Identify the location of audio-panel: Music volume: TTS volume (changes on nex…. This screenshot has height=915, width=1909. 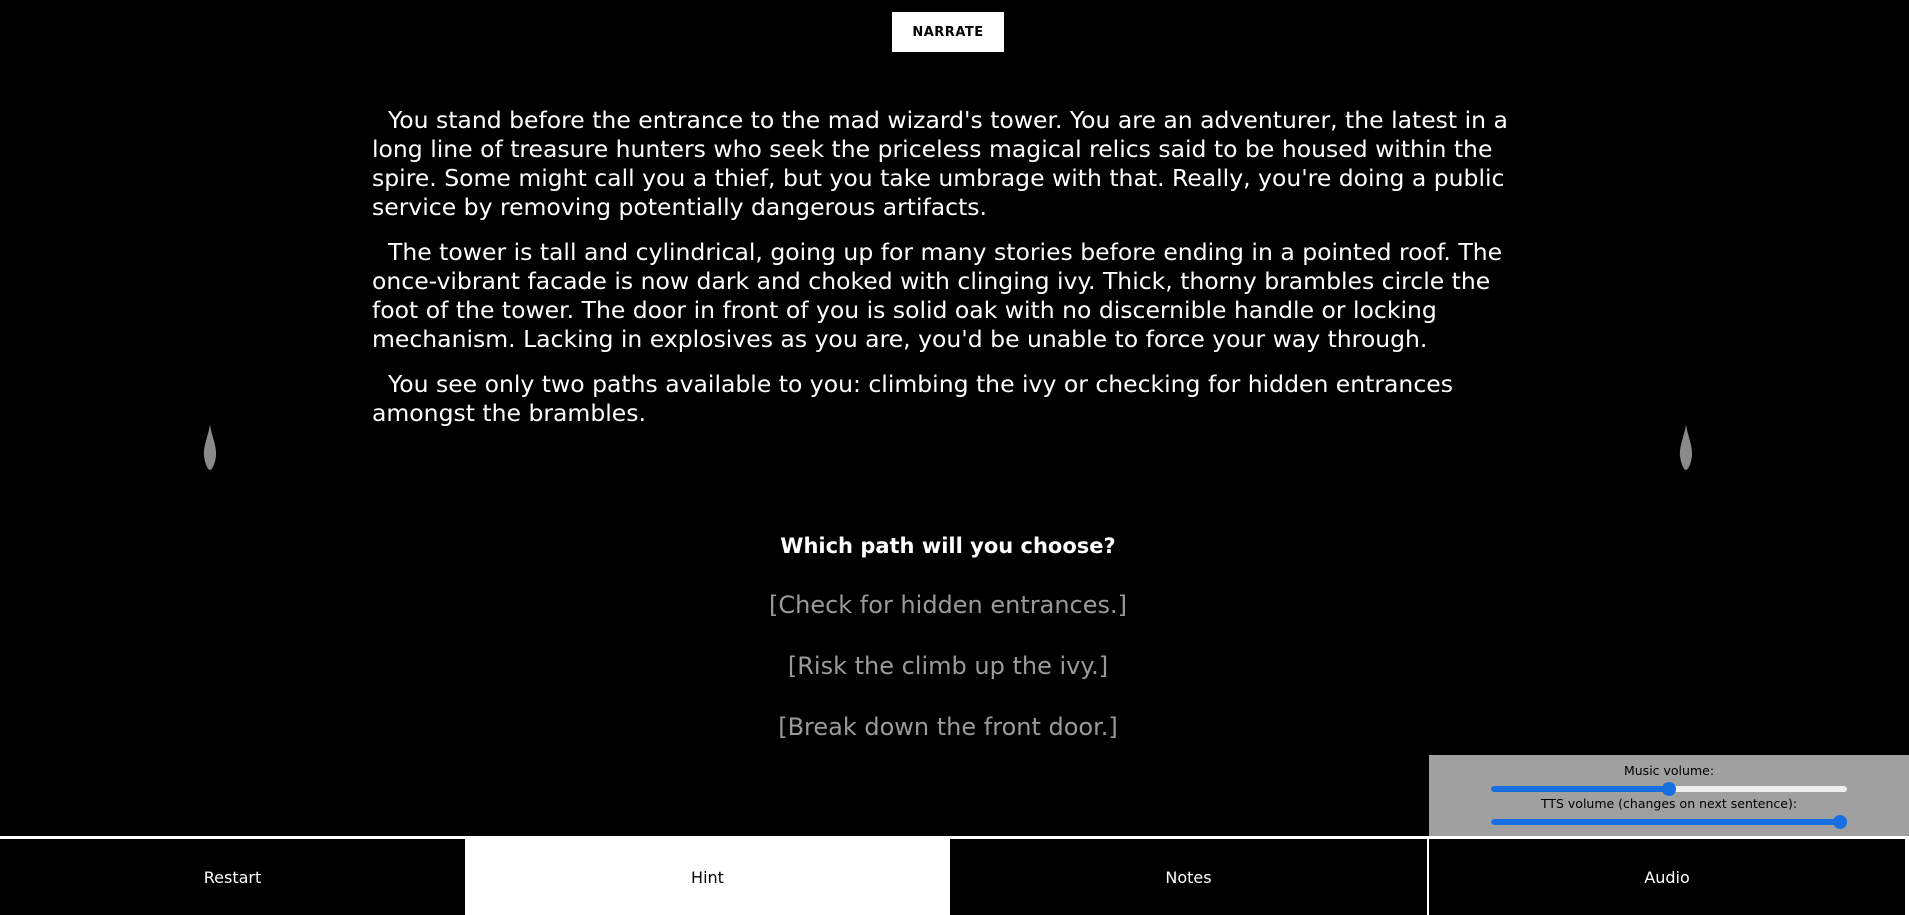
(1669, 796).